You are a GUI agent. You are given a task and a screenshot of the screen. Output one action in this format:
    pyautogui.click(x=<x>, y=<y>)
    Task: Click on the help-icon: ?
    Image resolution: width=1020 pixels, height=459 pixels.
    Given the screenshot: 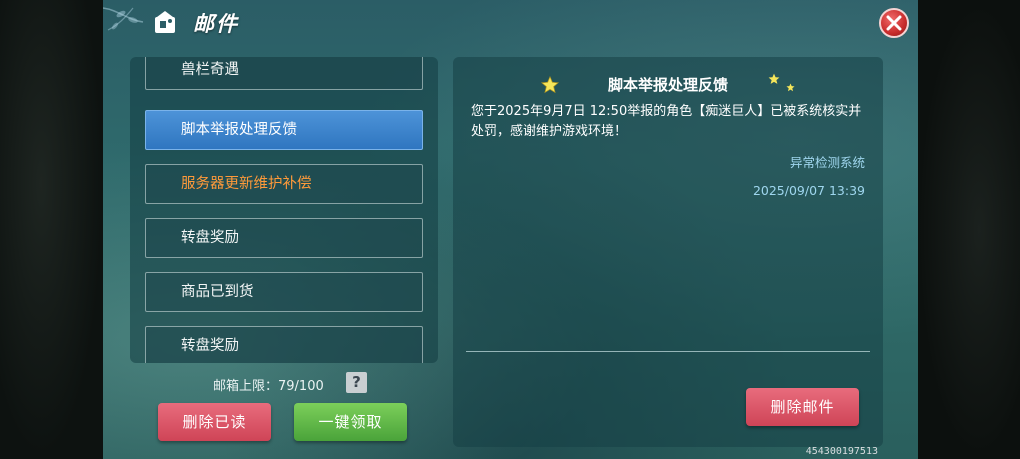 What is the action you would take?
    pyautogui.click(x=356, y=382)
    